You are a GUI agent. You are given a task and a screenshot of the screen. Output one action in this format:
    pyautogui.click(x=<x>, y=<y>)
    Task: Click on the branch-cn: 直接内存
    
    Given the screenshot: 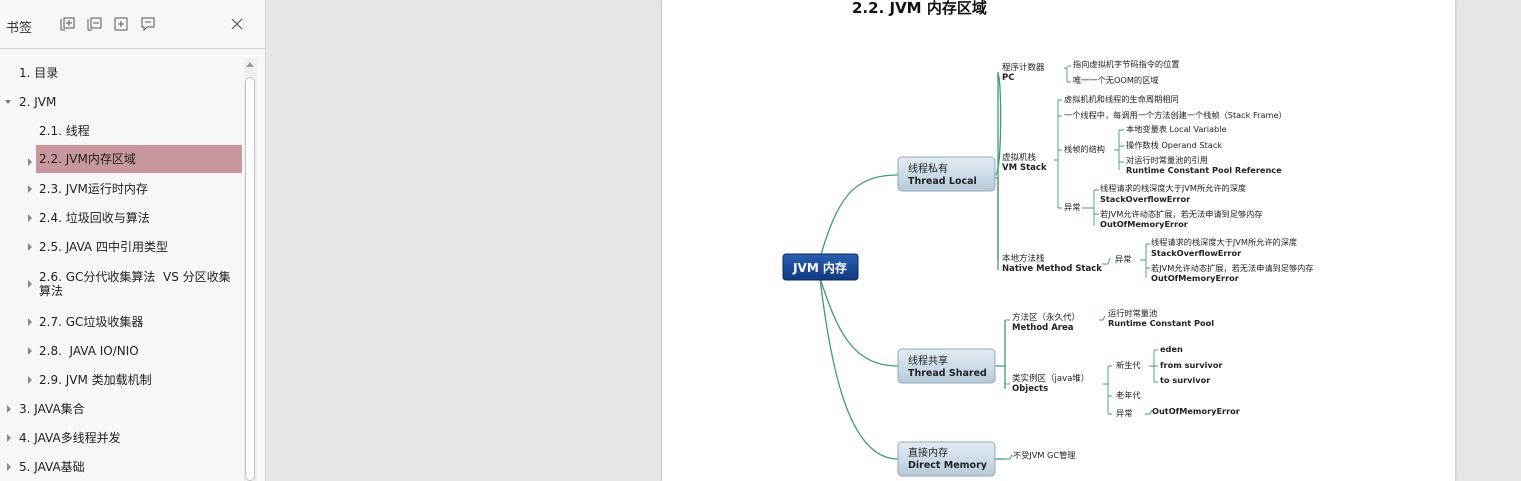 What is the action you would take?
    pyautogui.click(x=928, y=452)
    